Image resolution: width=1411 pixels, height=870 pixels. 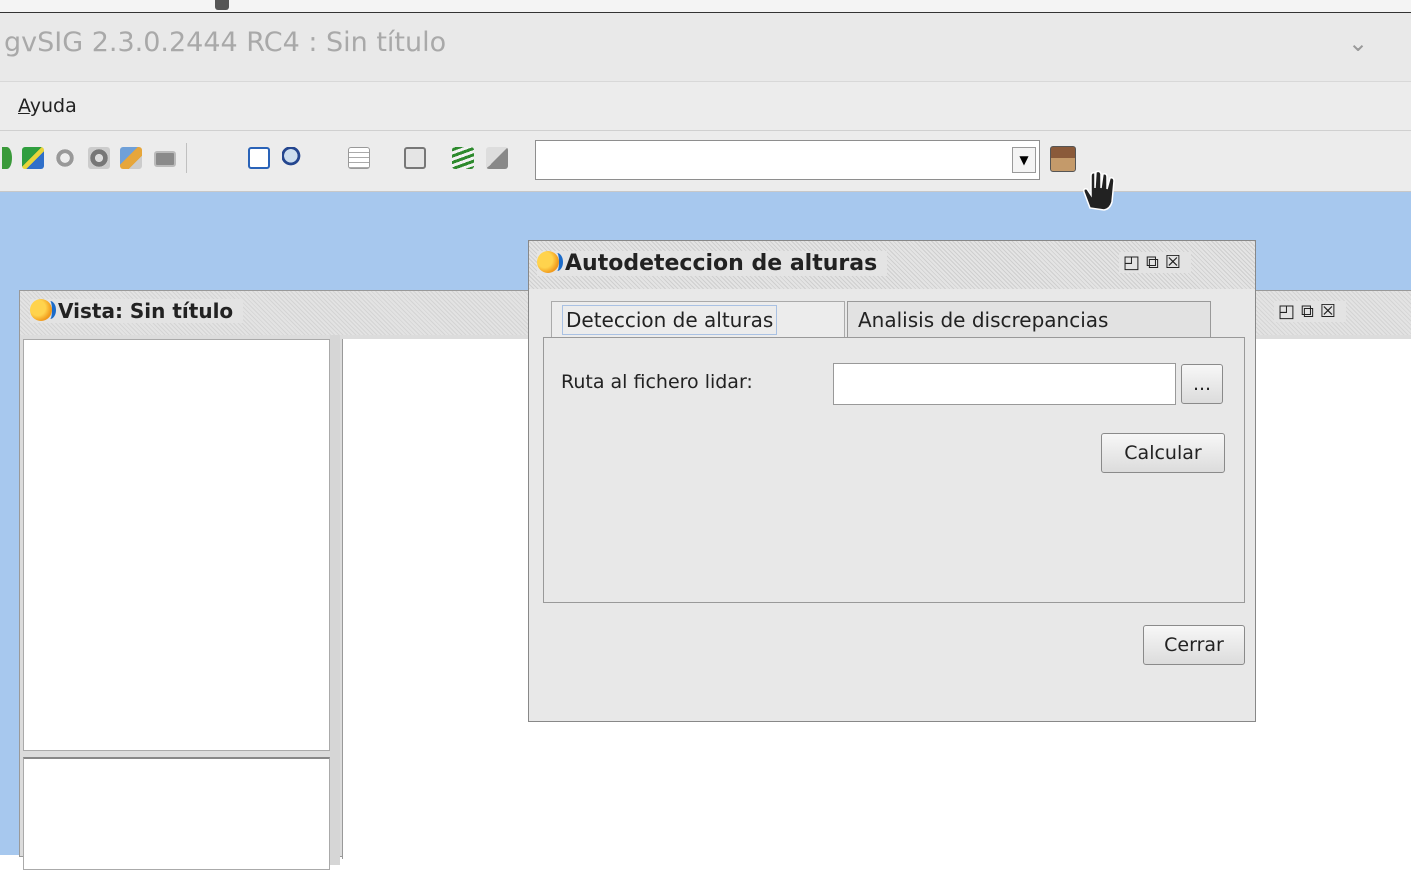 I want to click on window-titlebar: gvSIG 2.3.0.2444 RC4 : Sin título ⌄, so click(x=705, y=47).